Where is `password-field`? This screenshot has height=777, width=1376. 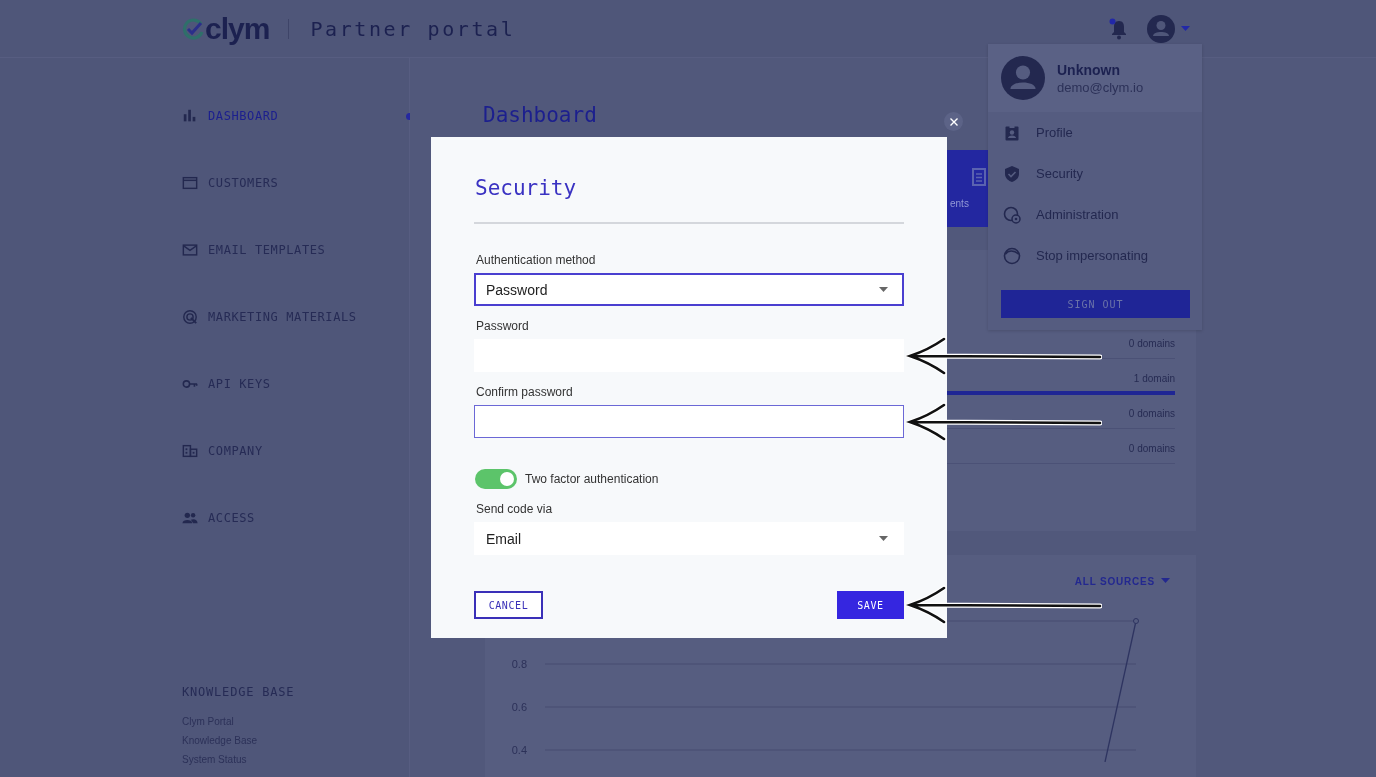 password-field is located at coordinates (689, 421).